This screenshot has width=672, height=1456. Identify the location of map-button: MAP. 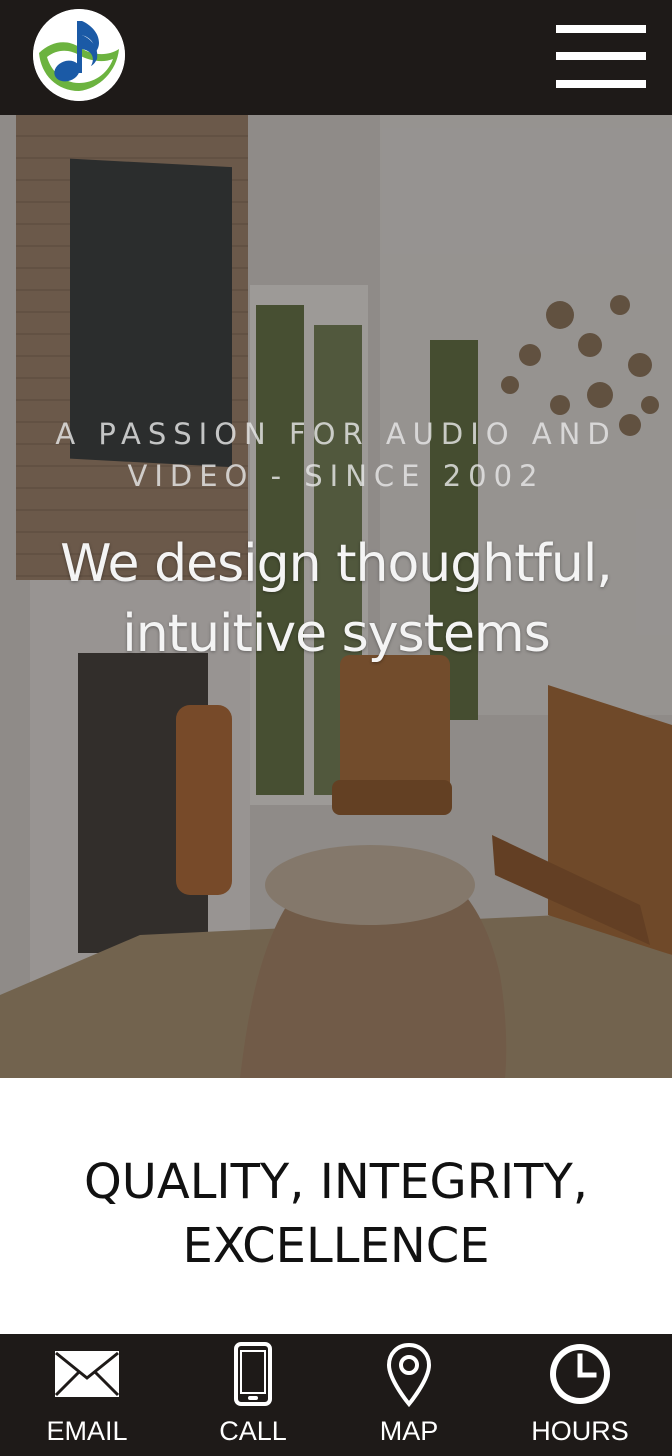
(409, 1395).